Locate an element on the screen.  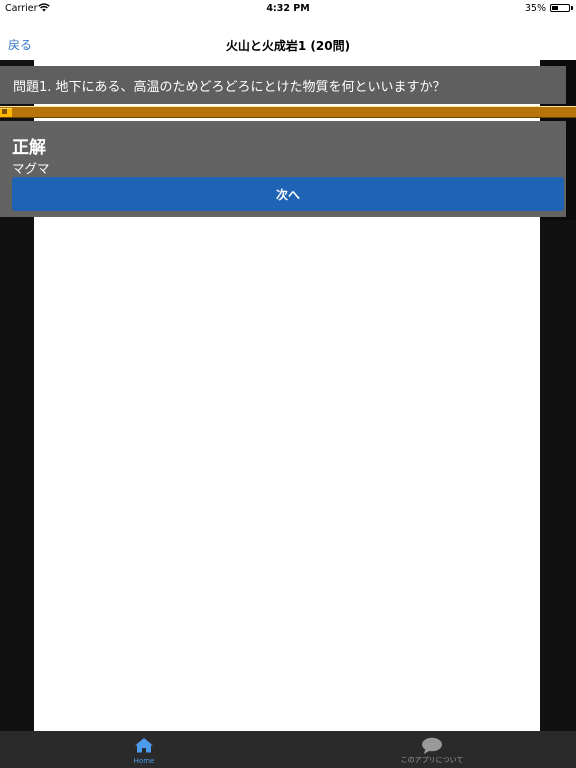
question-text: 問題1. 地下にある、高温のためどろどろにとけた物質を何といいますか？ is located at coordinates (229, 87).